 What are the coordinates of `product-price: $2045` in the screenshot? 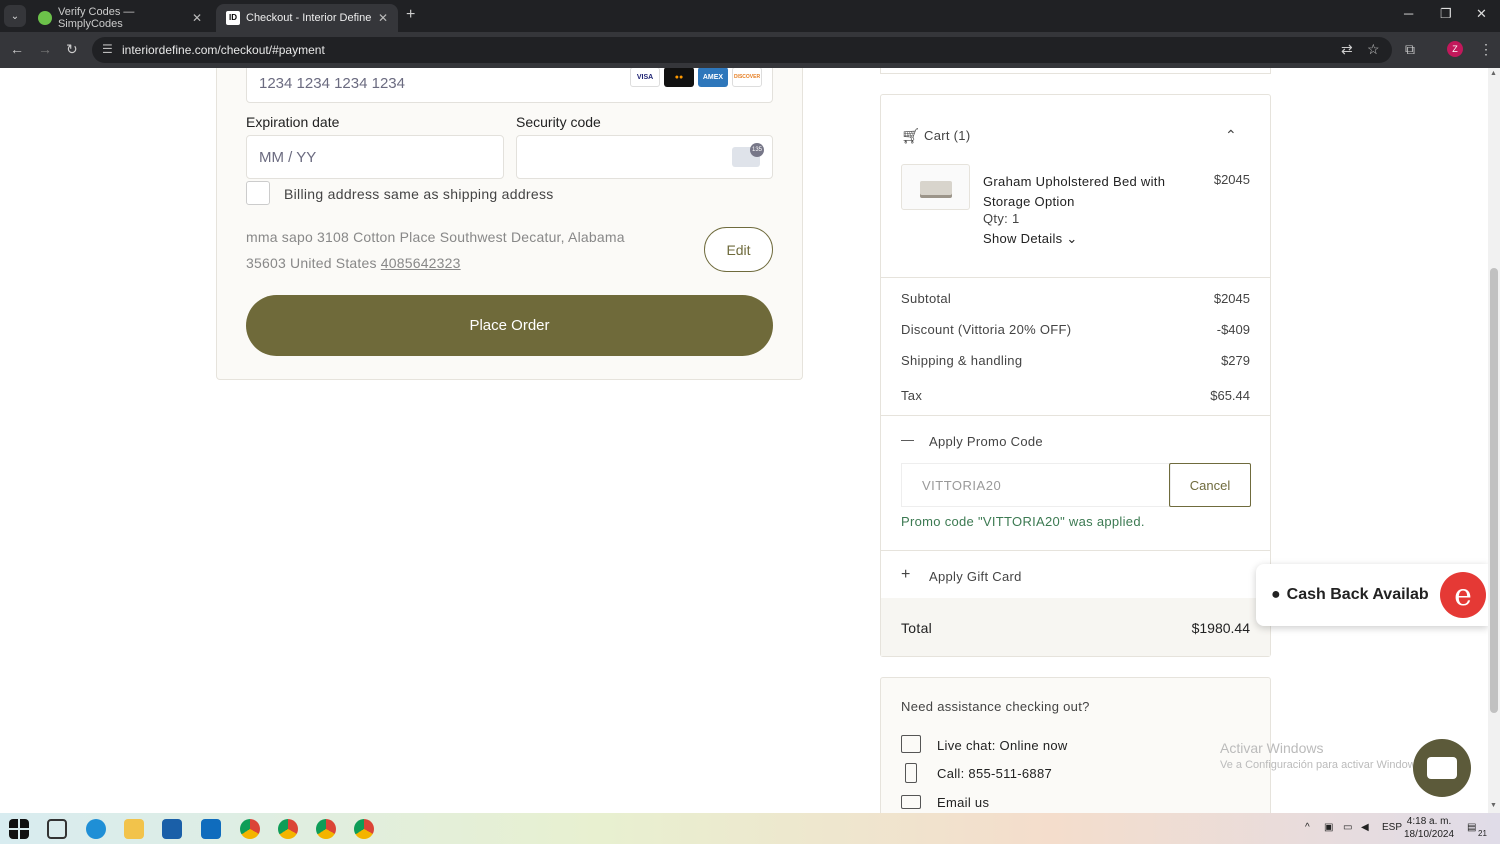 It's located at (1231, 179).